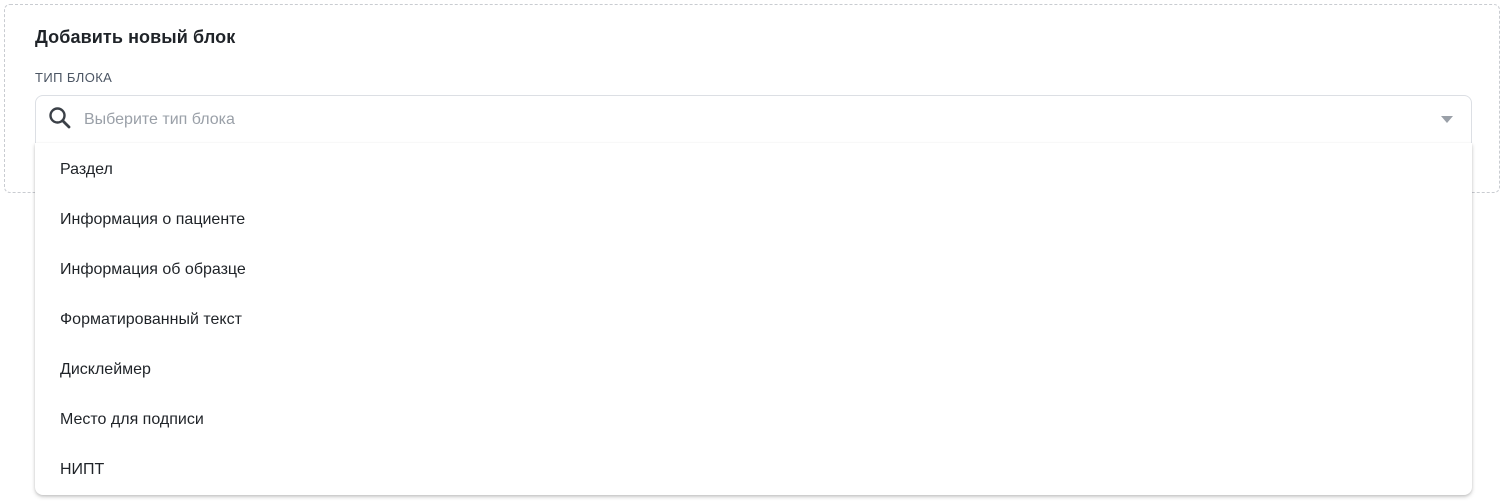 The image size is (1506, 501). I want to click on block-type-label: ТИП БЛОКА, so click(74, 77).